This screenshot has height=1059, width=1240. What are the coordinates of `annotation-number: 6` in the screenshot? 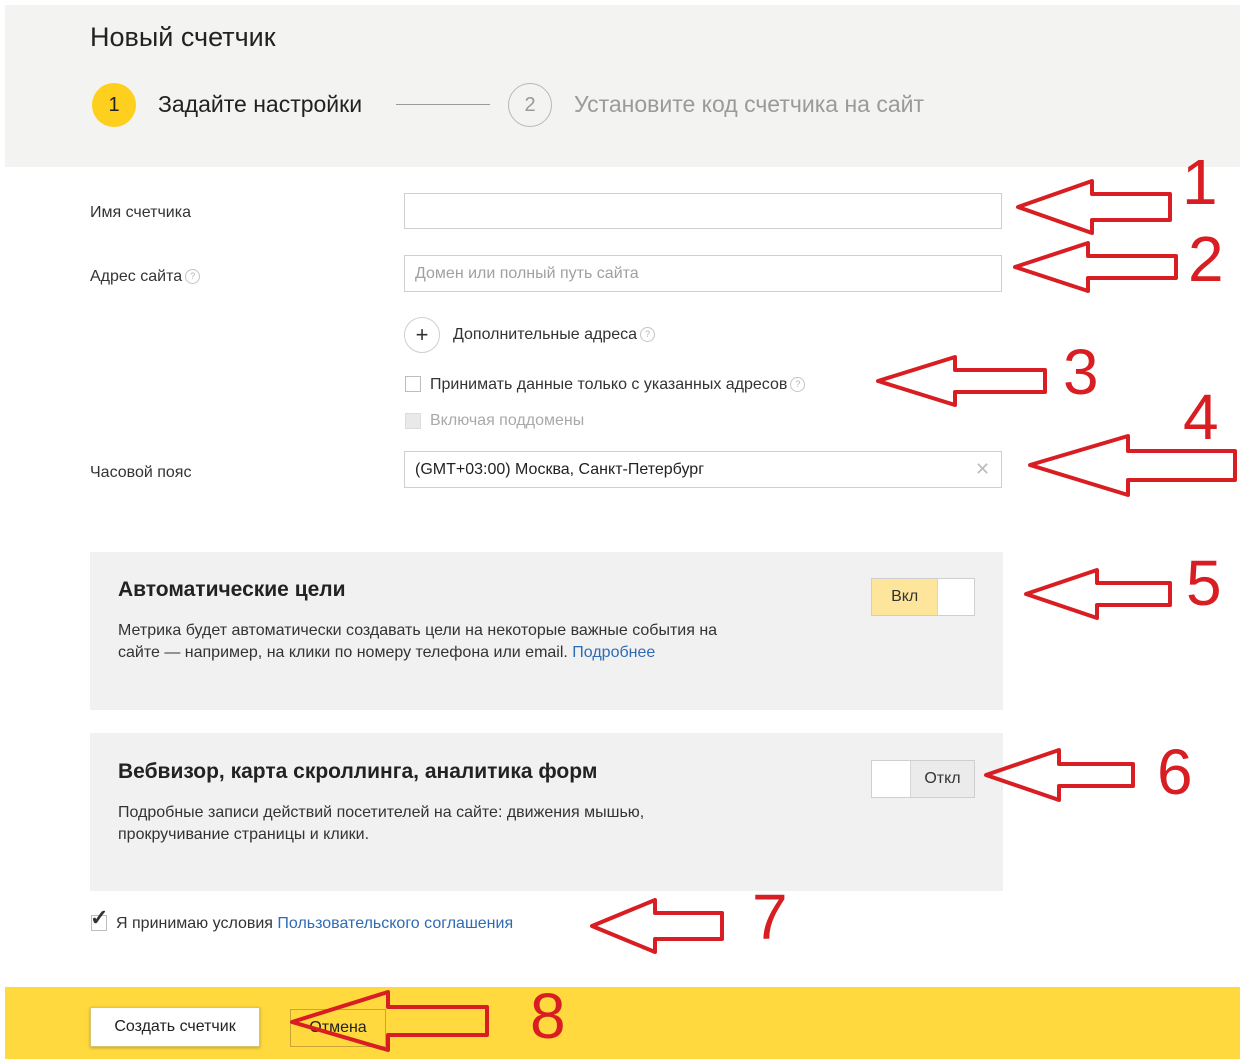 It's located at (1175, 772).